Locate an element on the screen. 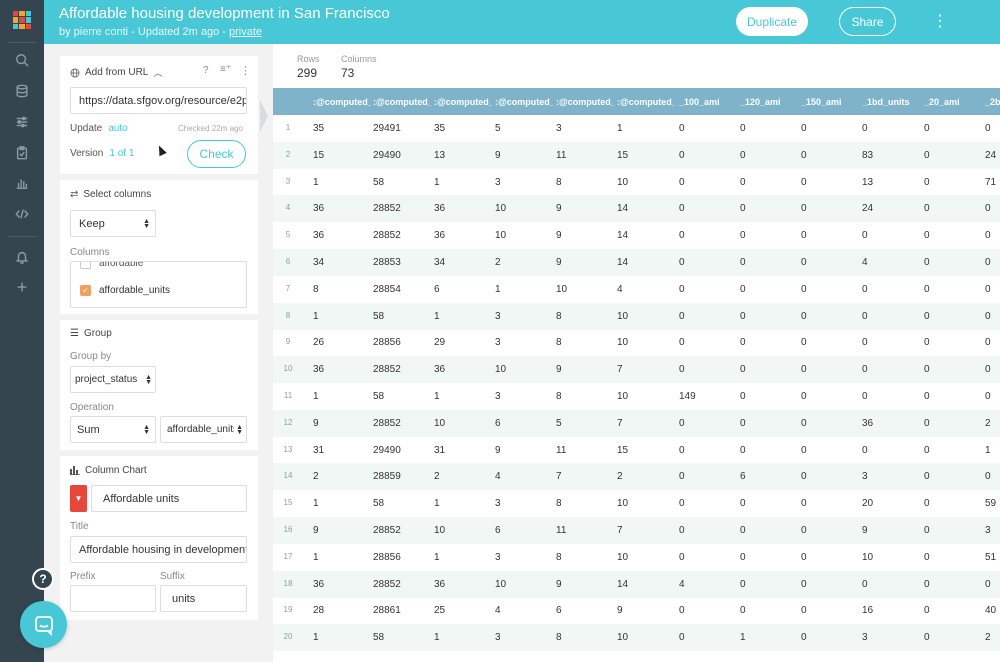 This screenshot has height=662, width=1000. column-header: _20_ami is located at coordinates (953, 102).